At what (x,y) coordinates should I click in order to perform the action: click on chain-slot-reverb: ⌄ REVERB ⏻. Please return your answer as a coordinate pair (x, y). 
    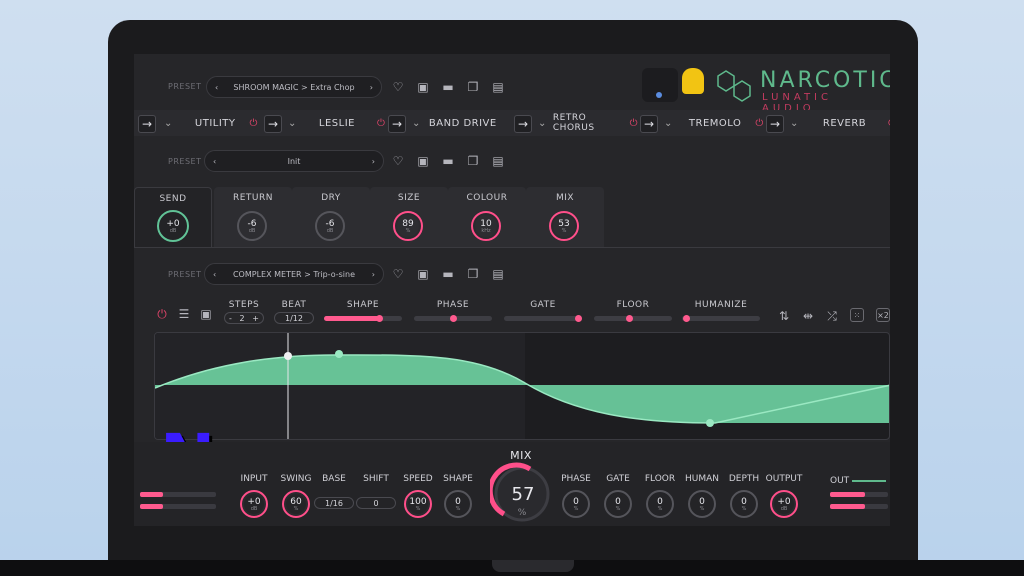
    Looking at the image, I should click on (838, 123).